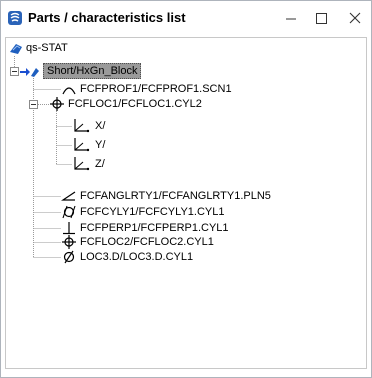 The height and width of the screenshot is (378, 372). Describe the element at coordinates (154, 228) in the screenshot. I see `tree-node-label: FCFPERP1/FCFPERP1.CYL1` at that location.